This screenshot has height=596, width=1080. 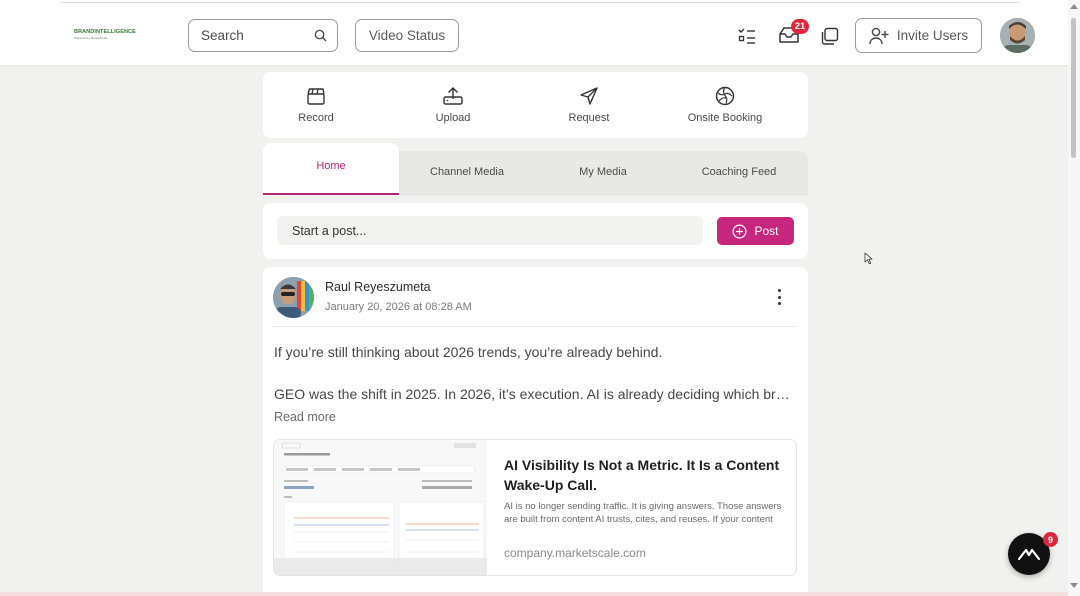 What do you see at coordinates (1029, 554) in the screenshot?
I see `chat-logo-icon` at bounding box center [1029, 554].